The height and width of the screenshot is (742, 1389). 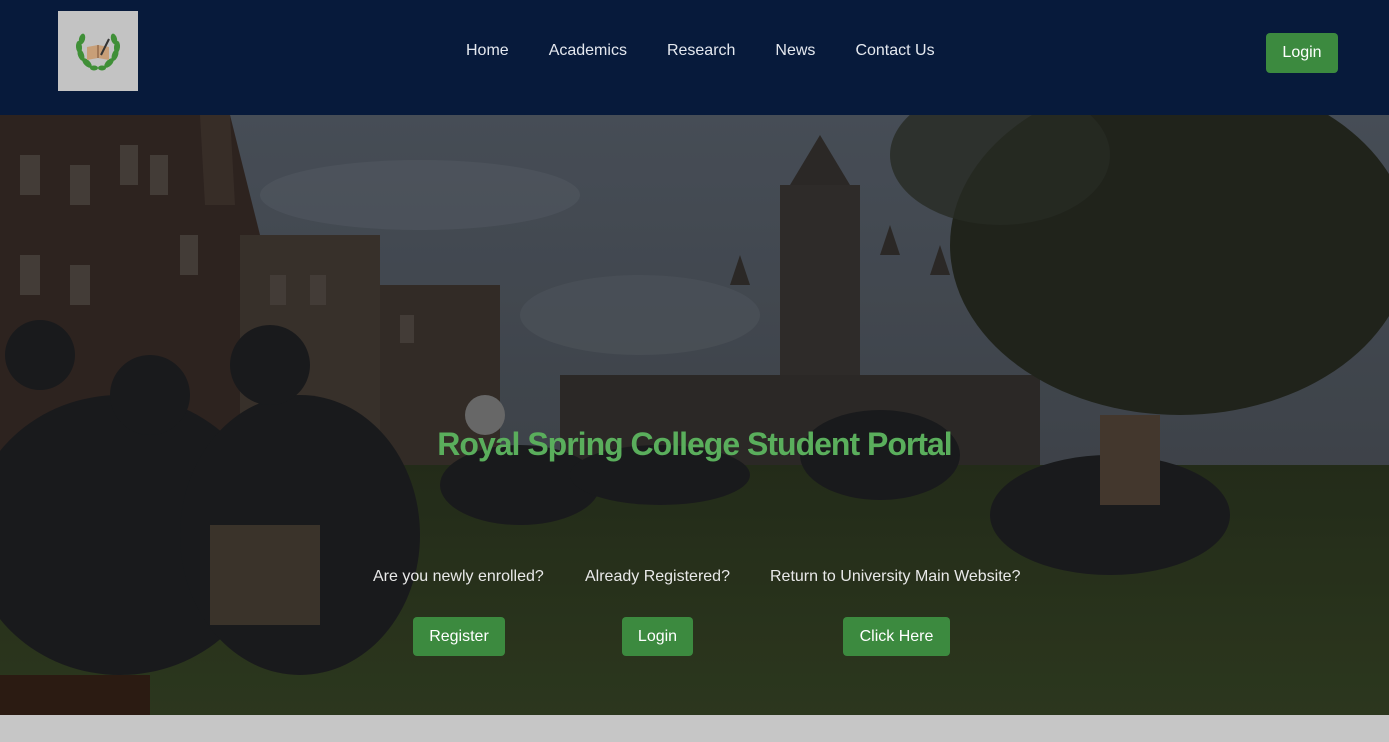 What do you see at coordinates (1302, 53) in the screenshot?
I see `navbar-login-button: Login` at bounding box center [1302, 53].